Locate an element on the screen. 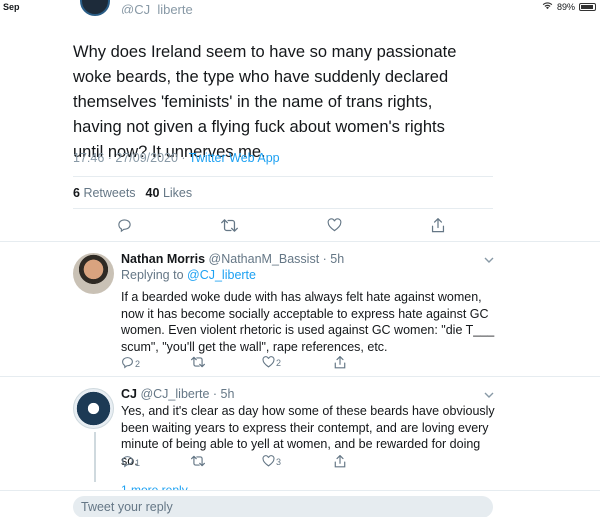 The image size is (600, 517). status-right: 89% is located at coordinates (569, 6).